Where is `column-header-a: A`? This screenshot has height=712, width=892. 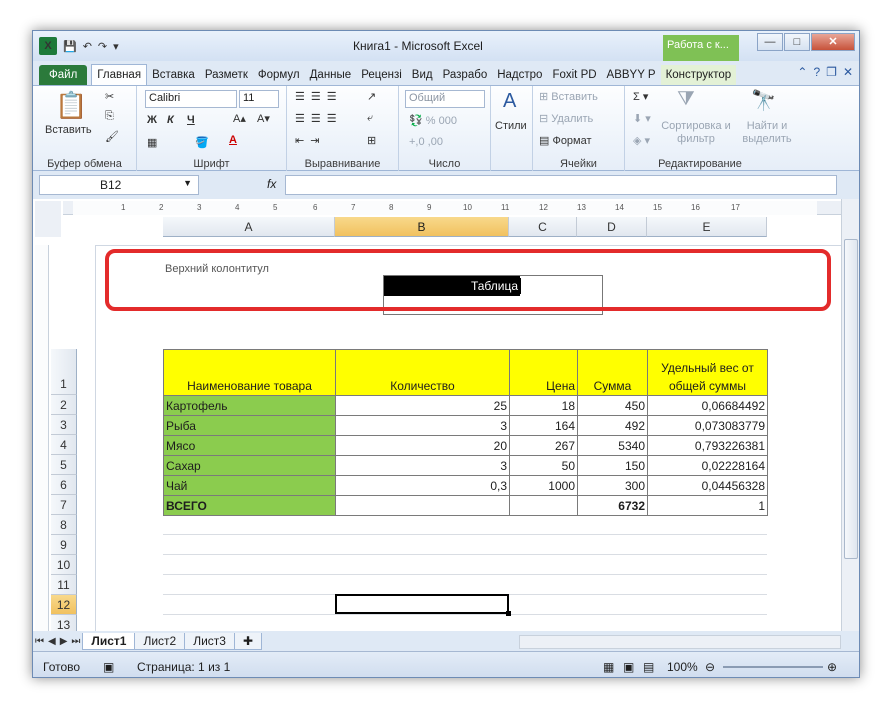
column-header-a: A is located at coordinates (249, 227).